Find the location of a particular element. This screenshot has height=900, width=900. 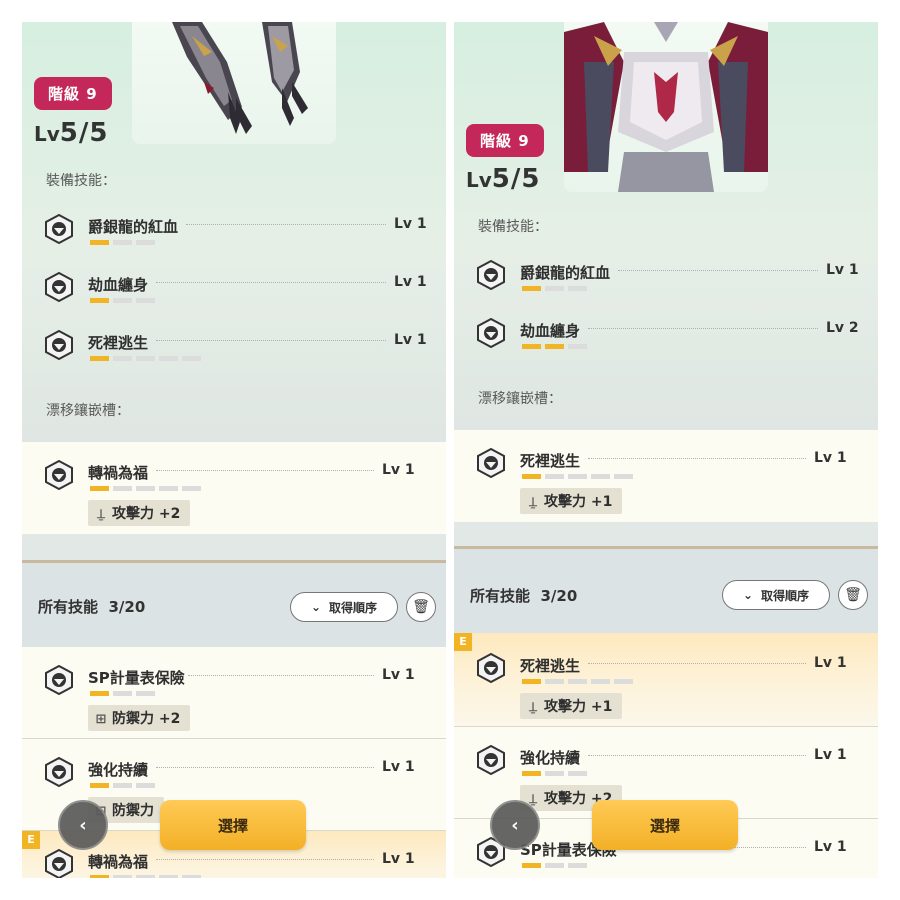

skill-row: 強化持續 Lv 1 is located at coordinates (666, 771).